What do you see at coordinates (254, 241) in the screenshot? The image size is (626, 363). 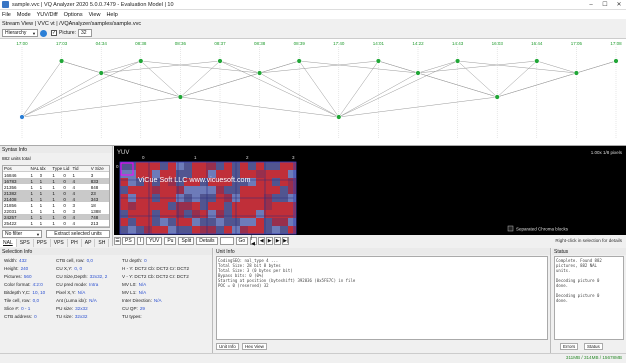 I see `first-frame-icon: |◀` at bounding box center [254, 241].